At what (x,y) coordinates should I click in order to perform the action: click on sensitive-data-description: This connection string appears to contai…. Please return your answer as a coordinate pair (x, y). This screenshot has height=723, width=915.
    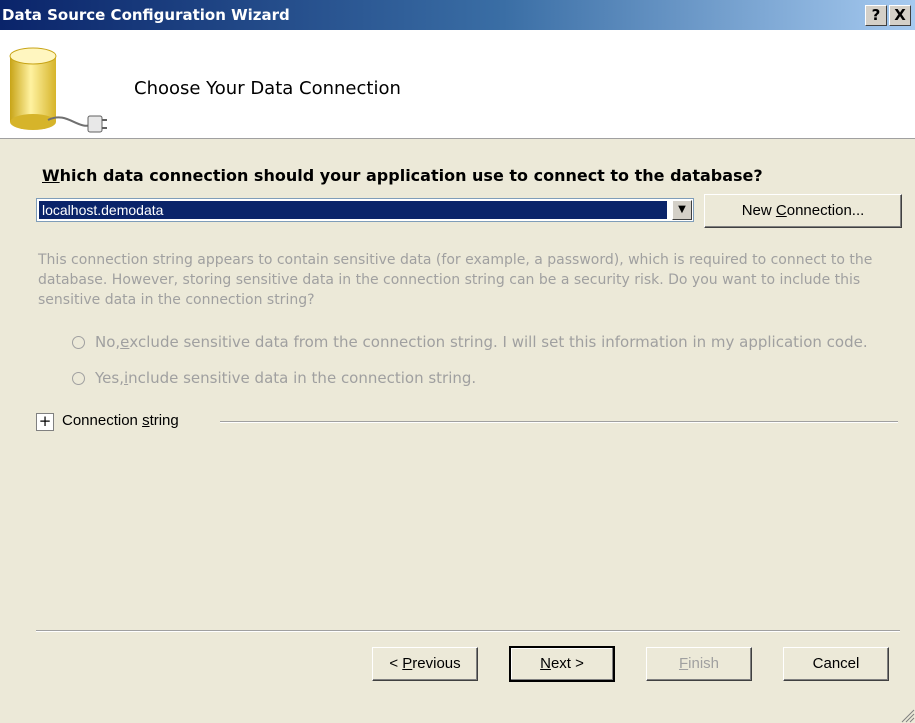
    Looking at the image, I should click on (455, 280).